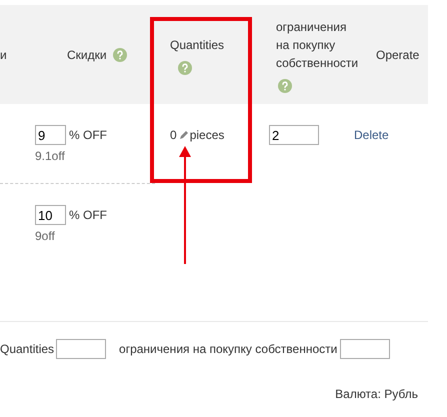  Describe the element at coordinates (228, 349) in the screenshot. I see `limit-label: ограничения на покупку собственности` at that location.